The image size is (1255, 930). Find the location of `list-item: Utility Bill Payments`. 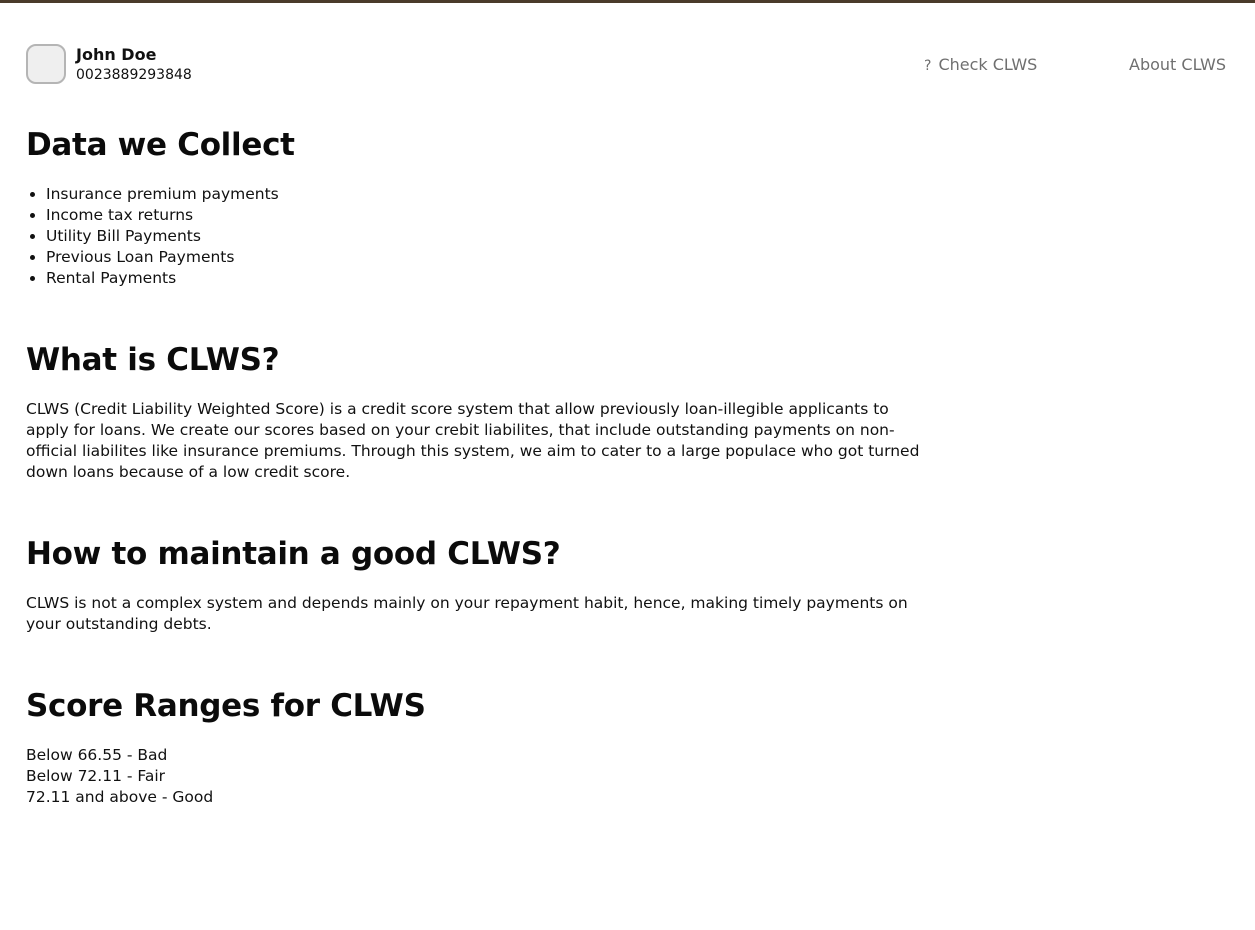

list-item: Utility Bill Payments is located at coordinates (488, 236).